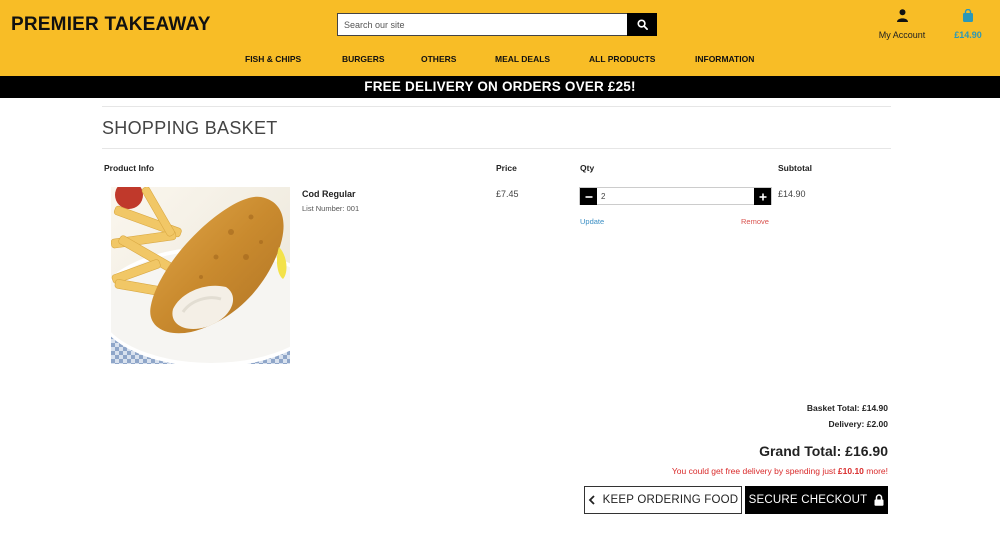  What do you see at coordinates (968, 35) in the screenshot?
I see `basket-total-header: £14.90` at bounding box center [968, 35].